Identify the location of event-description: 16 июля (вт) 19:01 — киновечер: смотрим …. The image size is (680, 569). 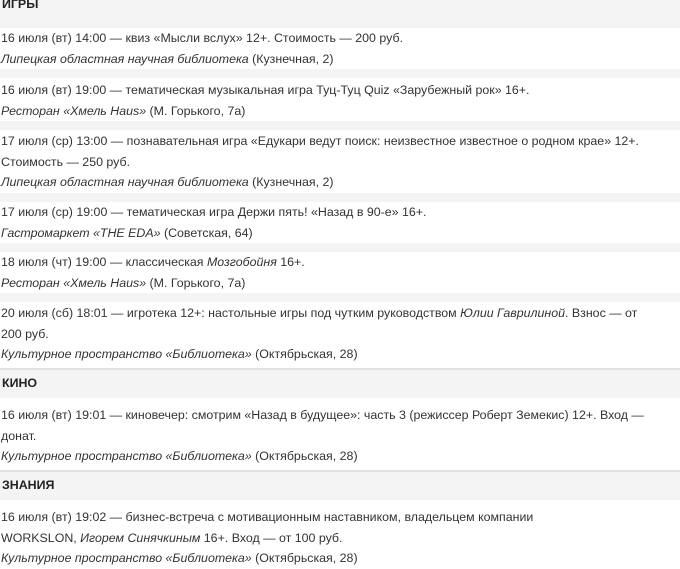
(322, 415).